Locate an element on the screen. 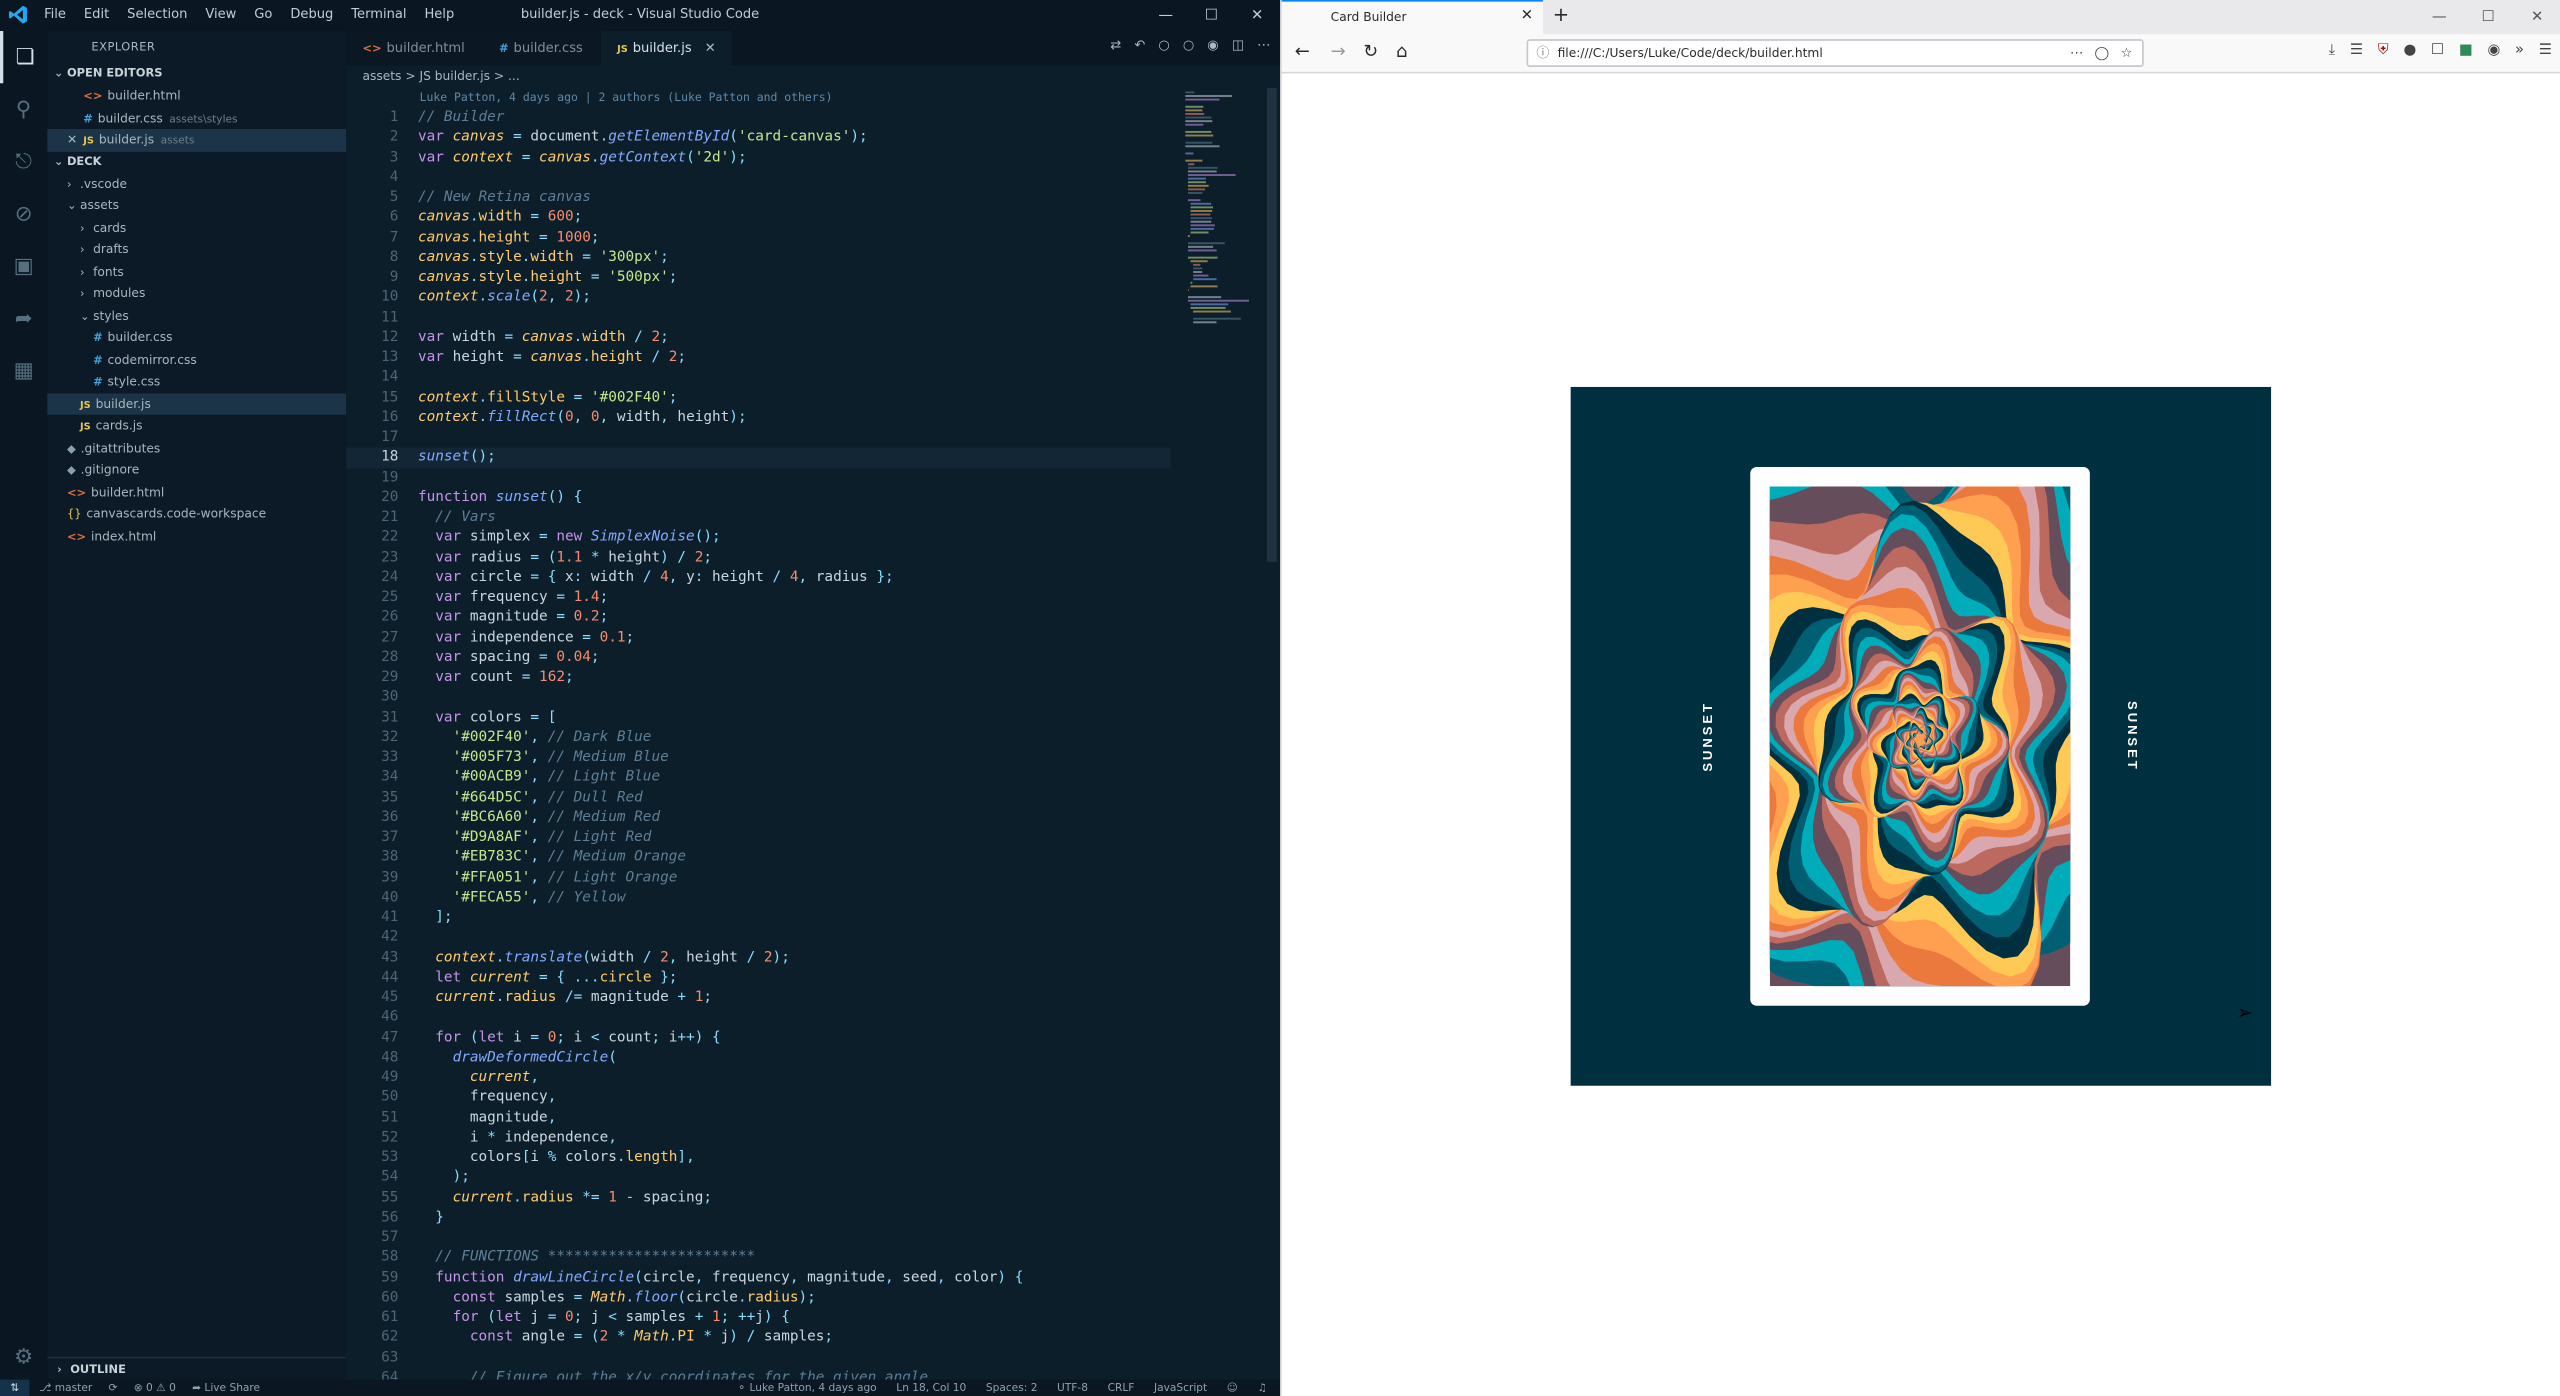  pocket-icon: ◯ is located at coordinates (2102, 53).